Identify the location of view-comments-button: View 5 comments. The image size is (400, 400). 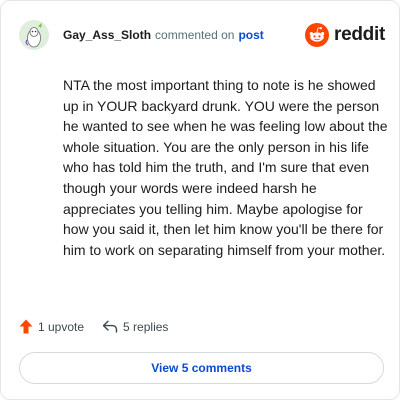
(201, 368).